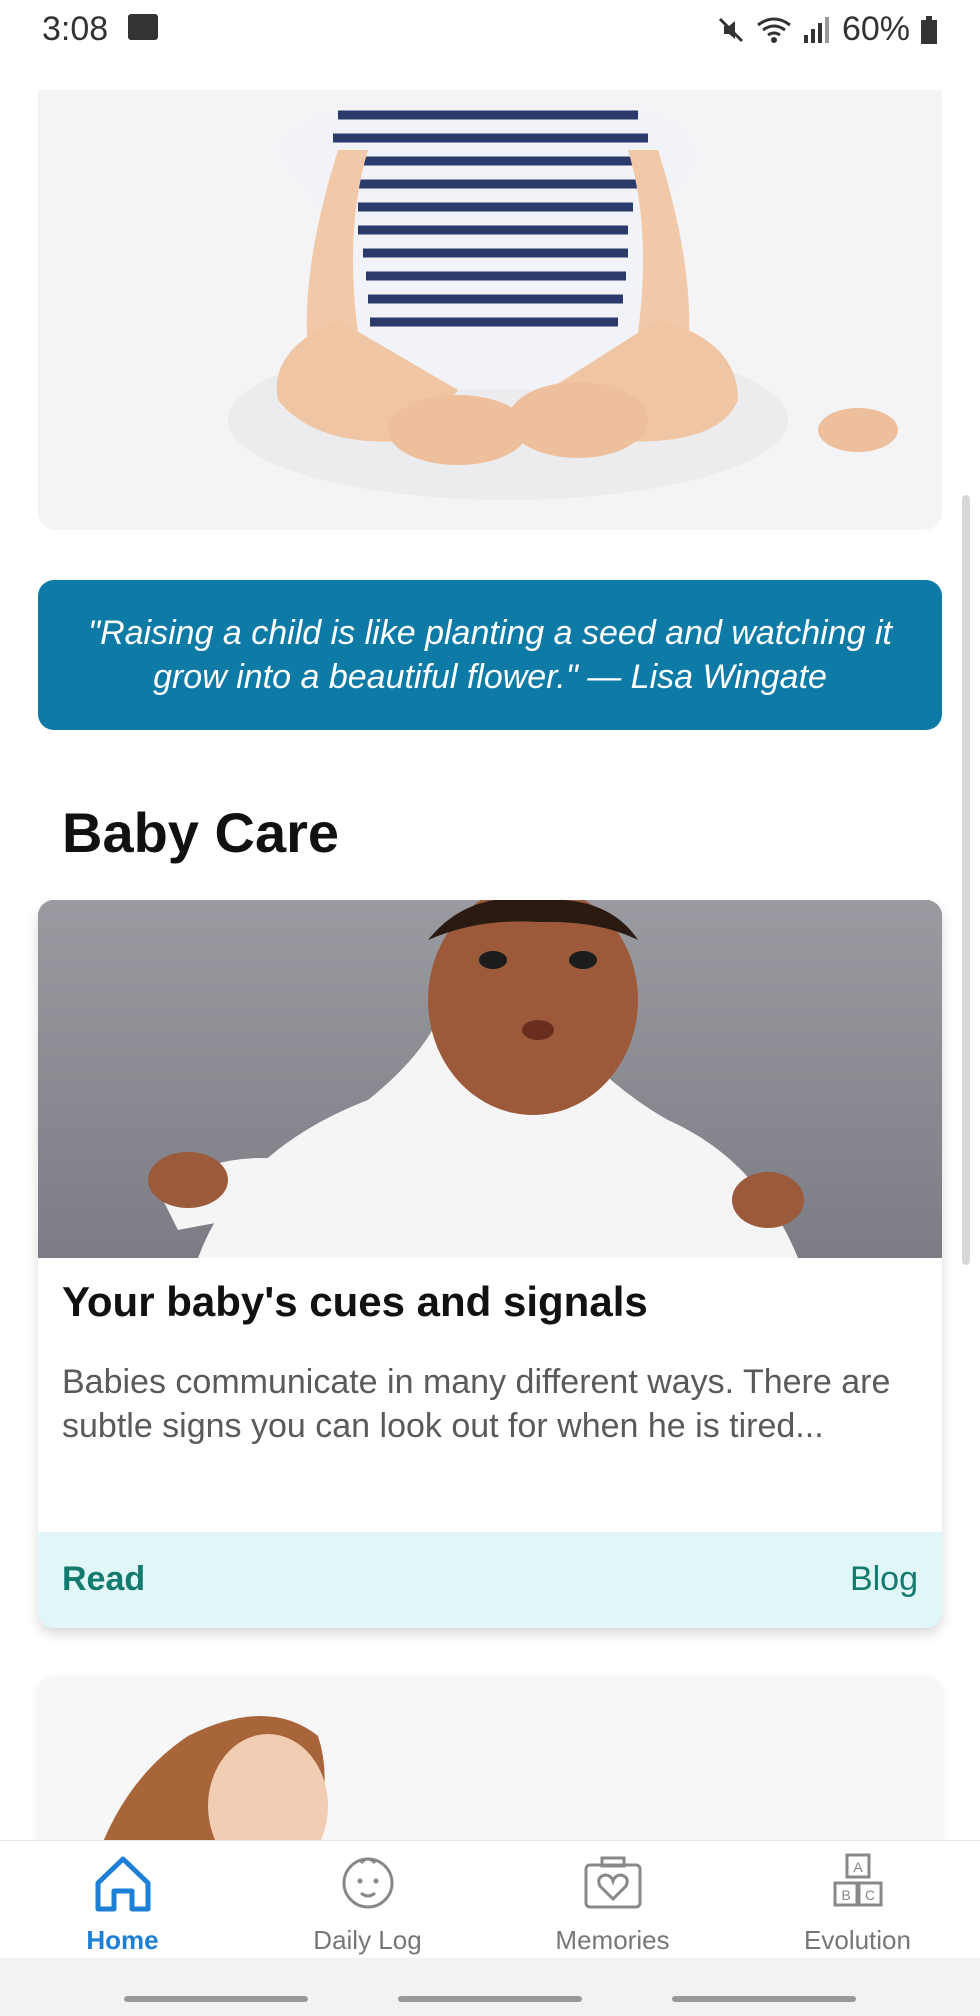 The width and height of the screenshot is (980, 2016). Describe the element at coordinates (201, 832) in the screenshot. I see `section-title-baby-care: Baby Care` at that location.